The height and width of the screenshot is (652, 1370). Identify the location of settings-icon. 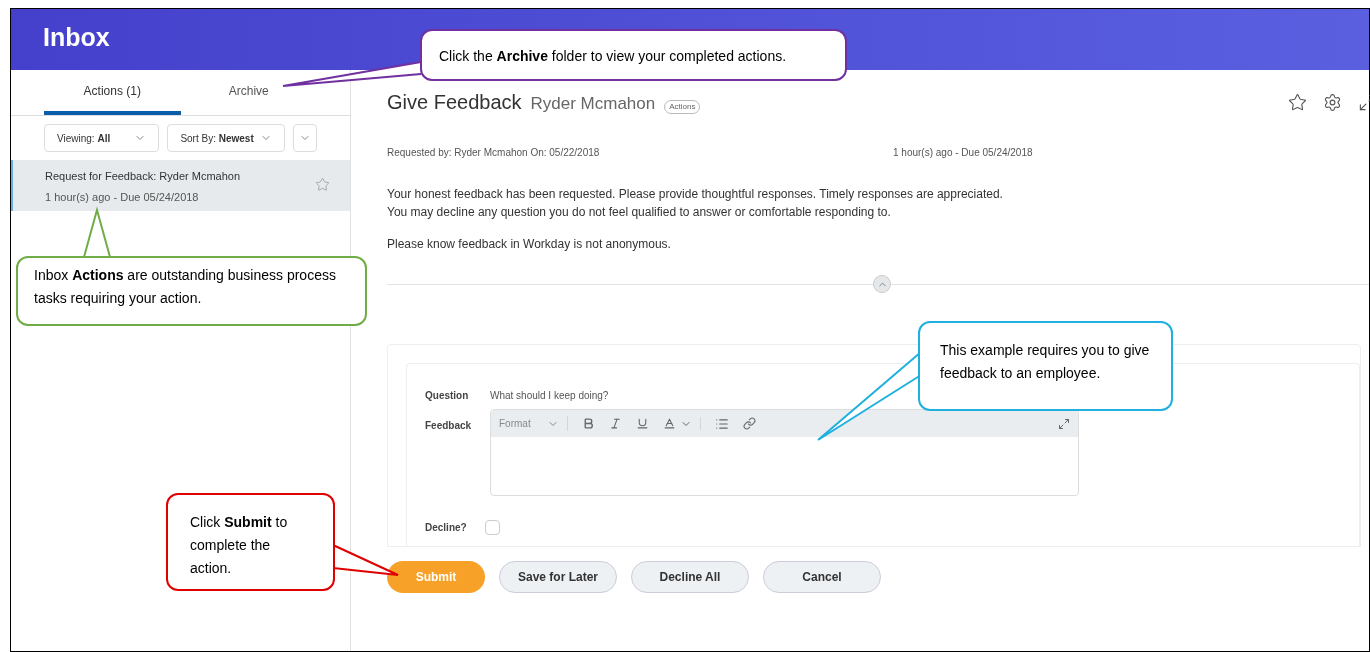
(1332, 102).